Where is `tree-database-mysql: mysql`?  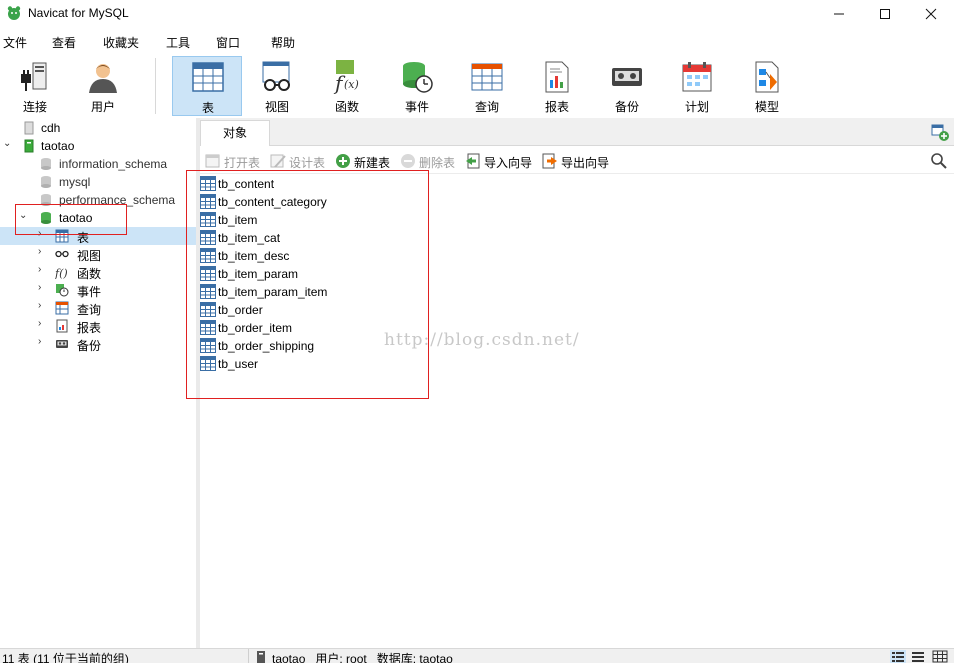 tree-database-mysql: mysql is located at coordinates (98, 182).